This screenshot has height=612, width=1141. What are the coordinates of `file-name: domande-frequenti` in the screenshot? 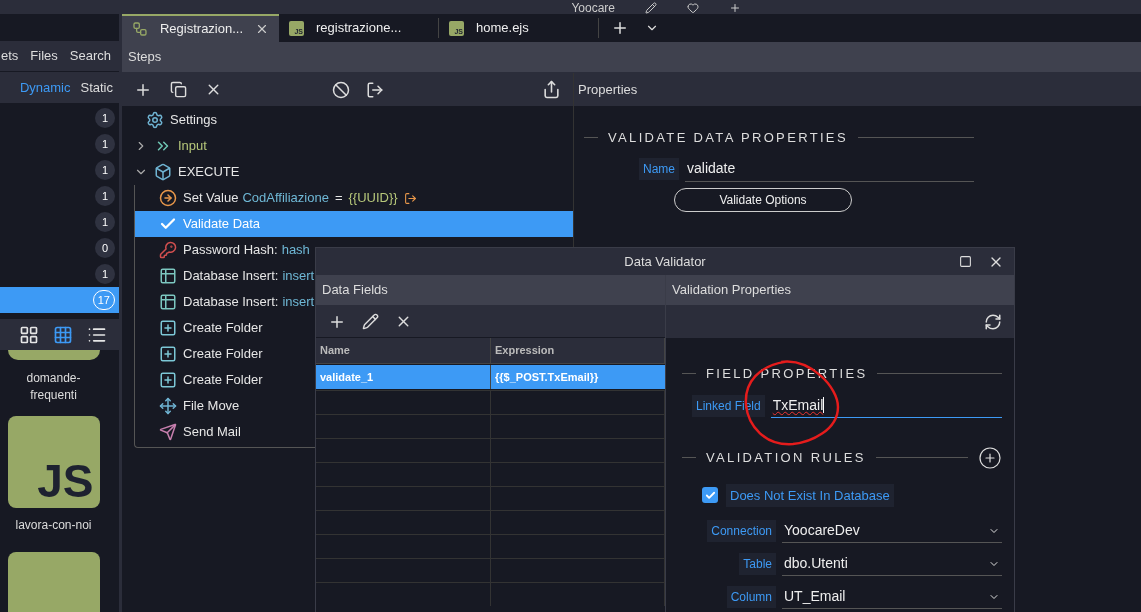 It's located at (53, 387).